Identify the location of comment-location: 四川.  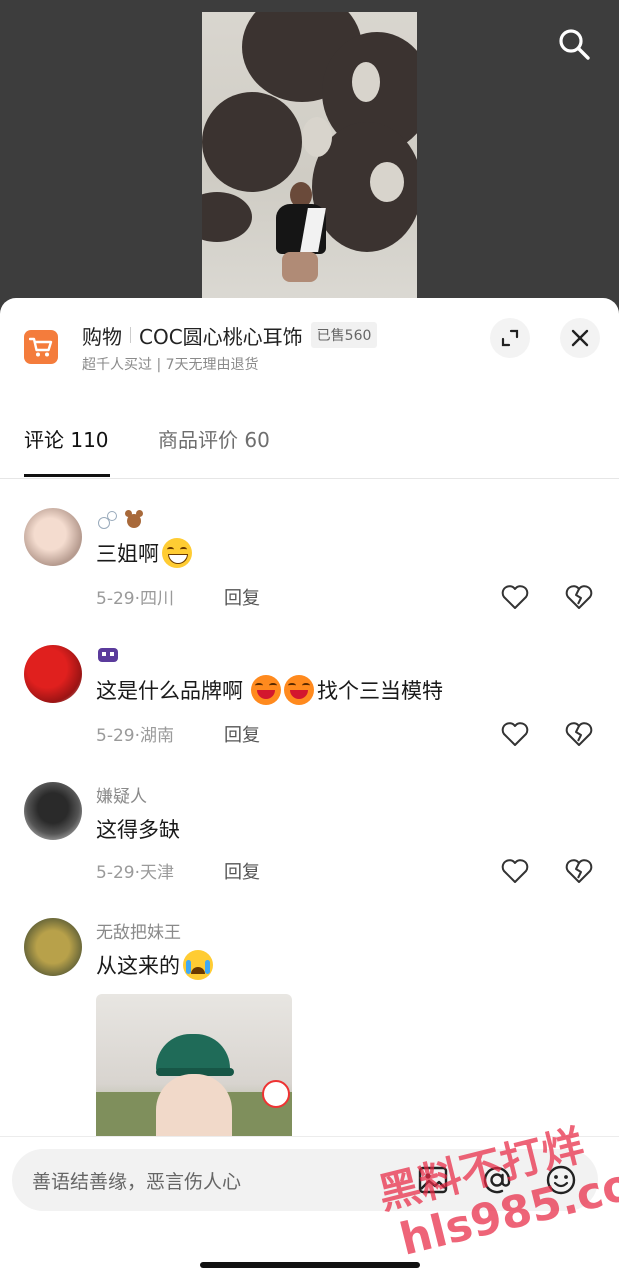
(157, 599).